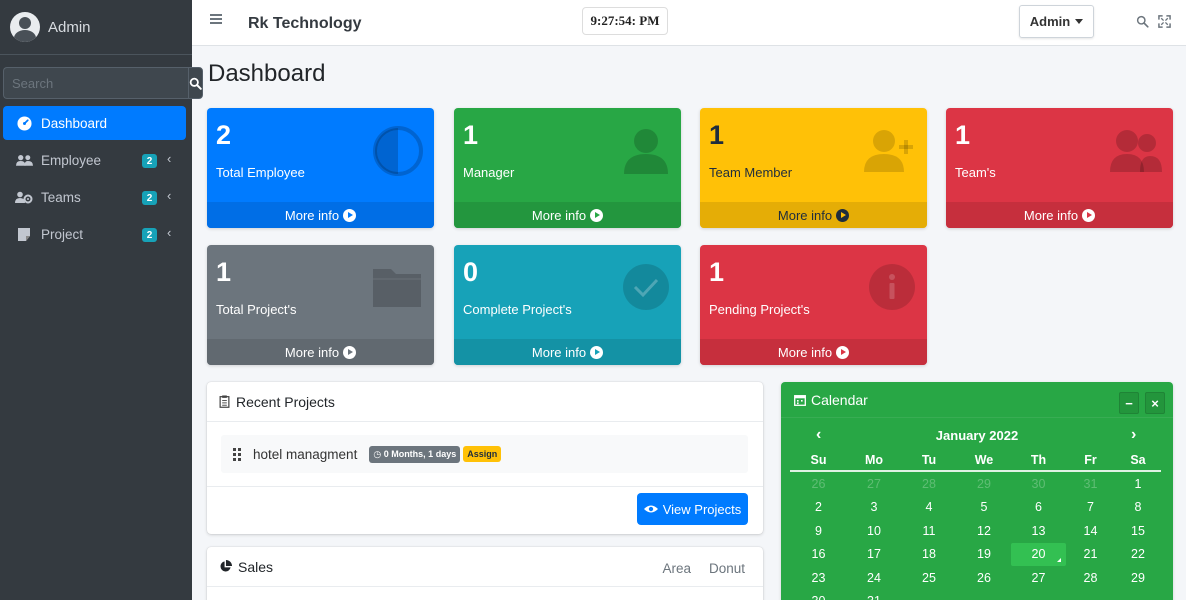 The image size is (1186, 600). I want to click on calendar-day: 16, so click(818, 555).